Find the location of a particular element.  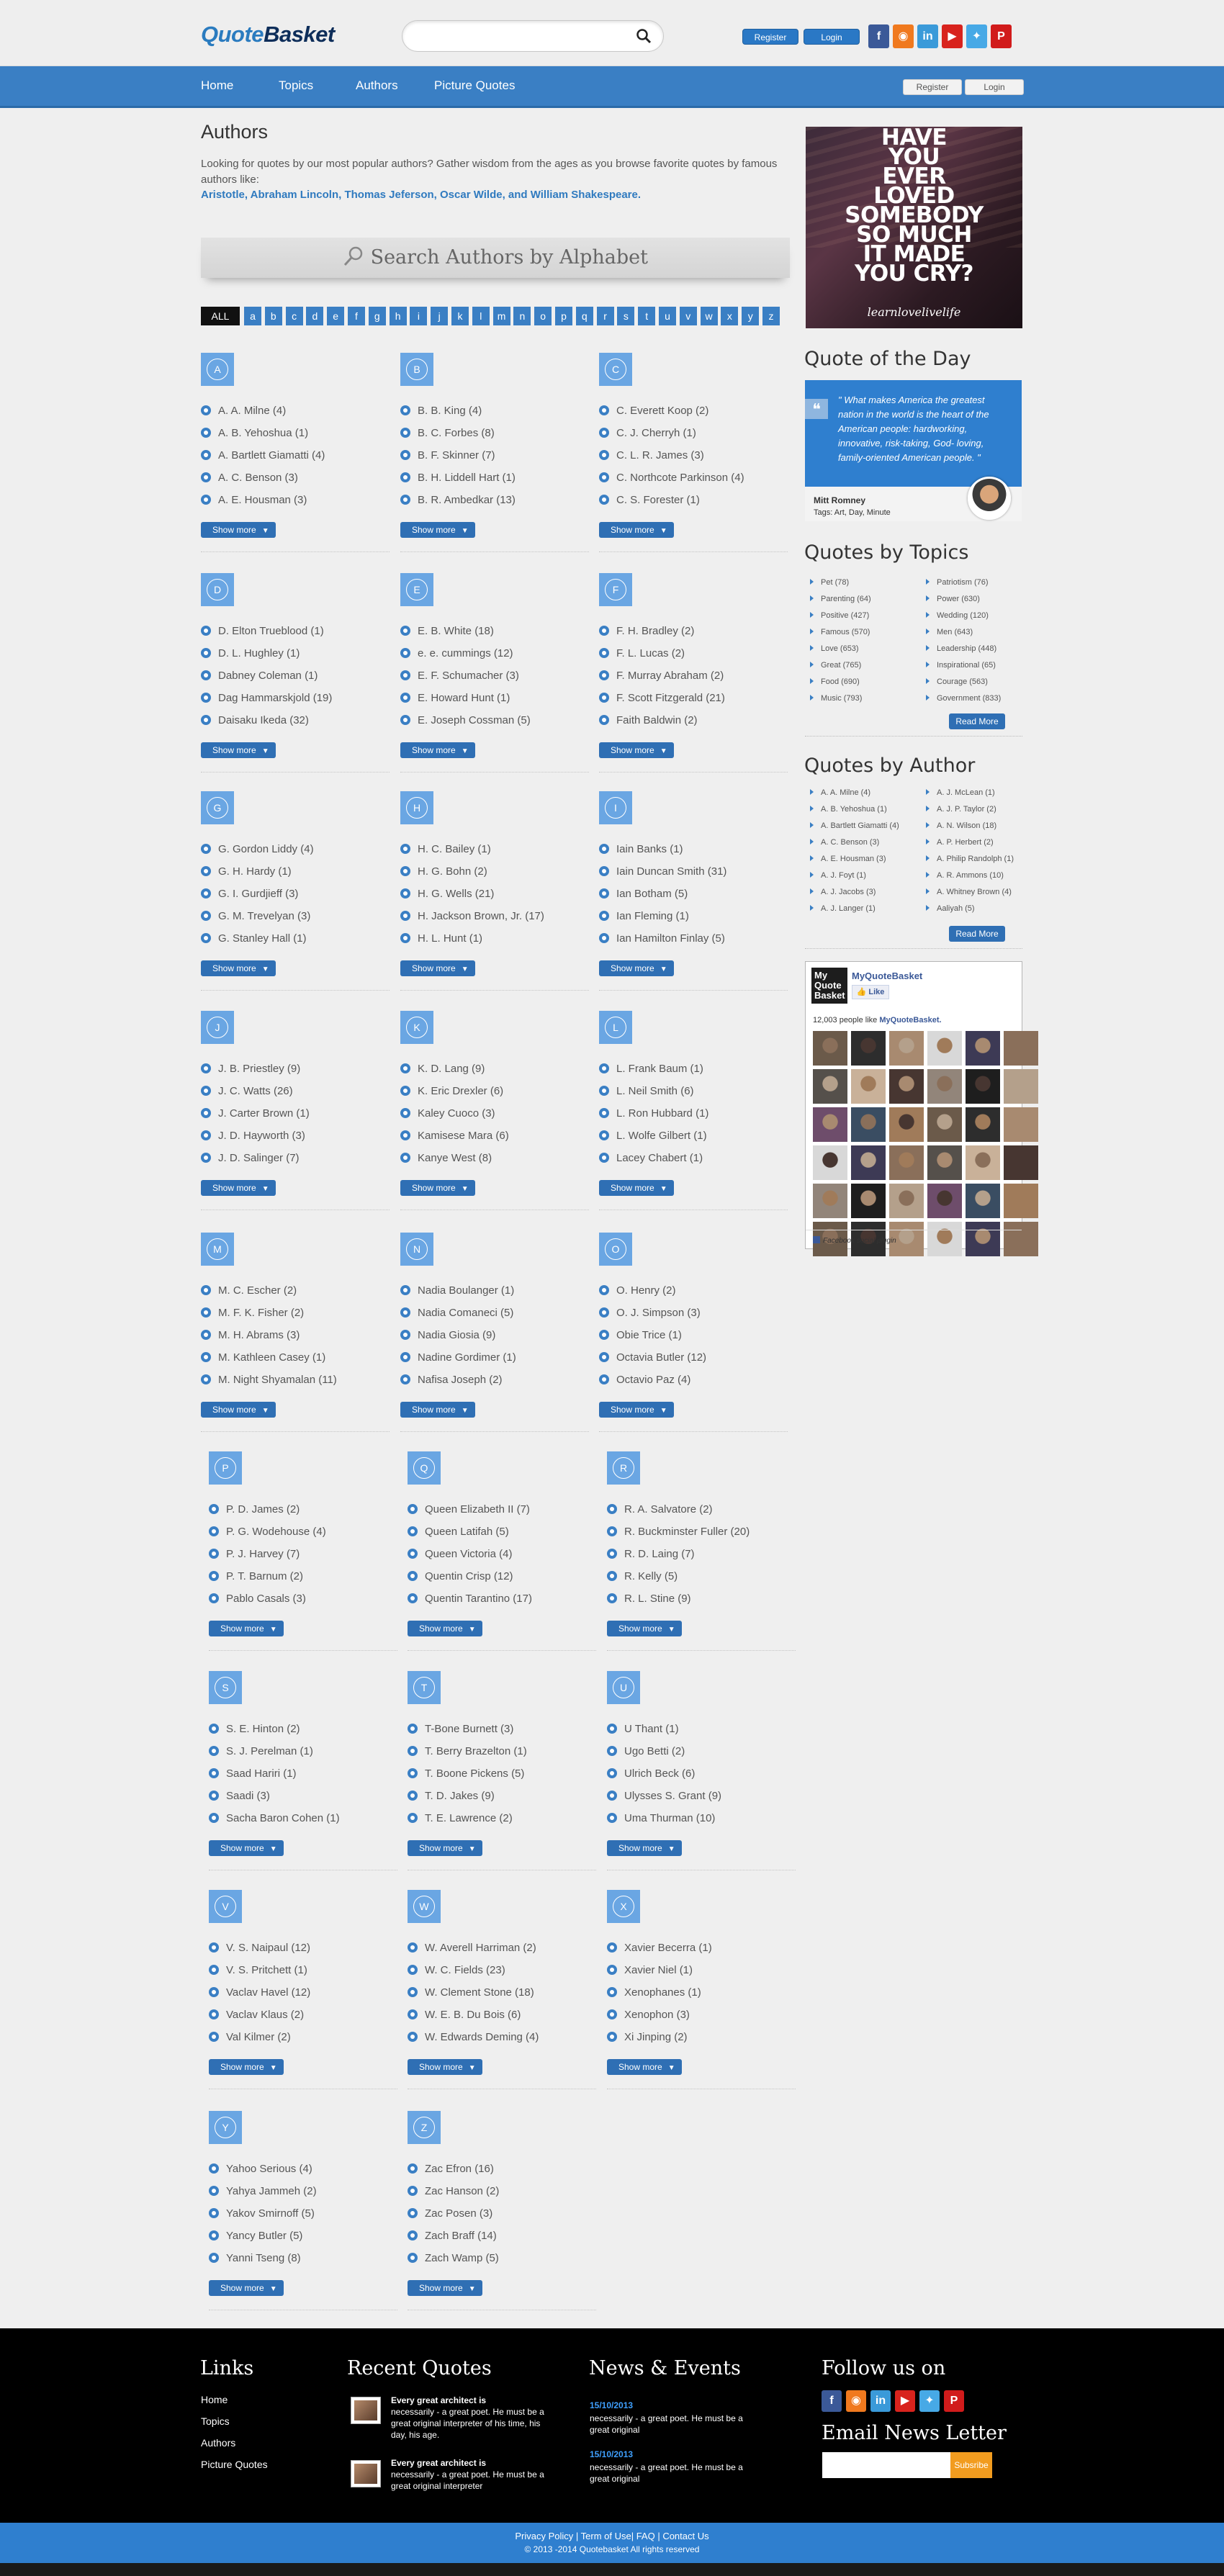

author-link: Iain Banks (1) is located at coordinates (641, 849).